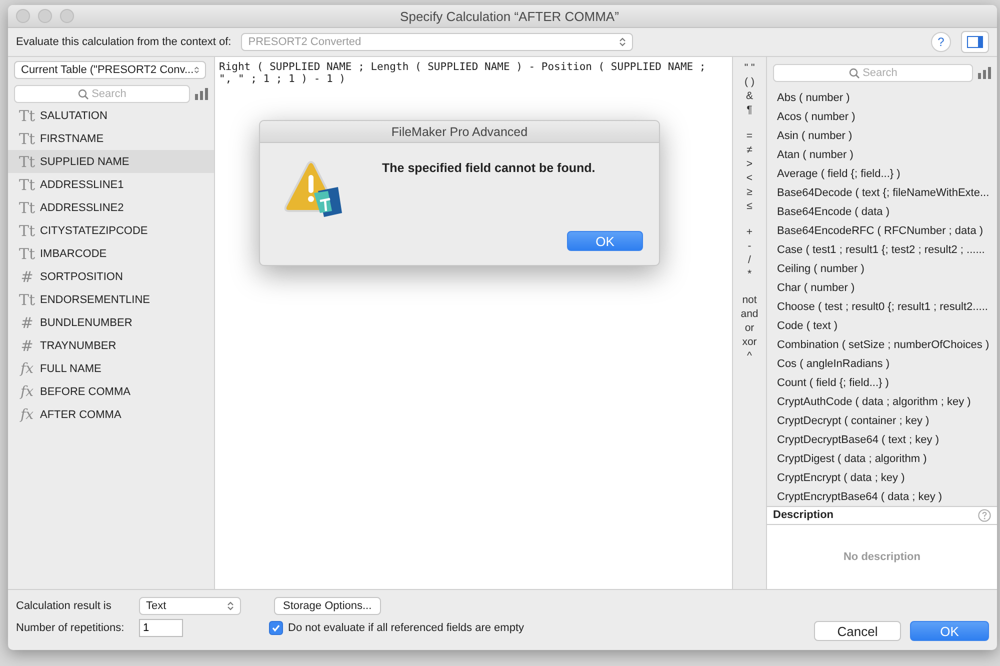 The height and width of the screenshot is (666, 1000). What do you see at coordinates (882, 268) in the screenshot?
I see `function-list-item: Ceiling ( number )` at bounding box center [882, 268].